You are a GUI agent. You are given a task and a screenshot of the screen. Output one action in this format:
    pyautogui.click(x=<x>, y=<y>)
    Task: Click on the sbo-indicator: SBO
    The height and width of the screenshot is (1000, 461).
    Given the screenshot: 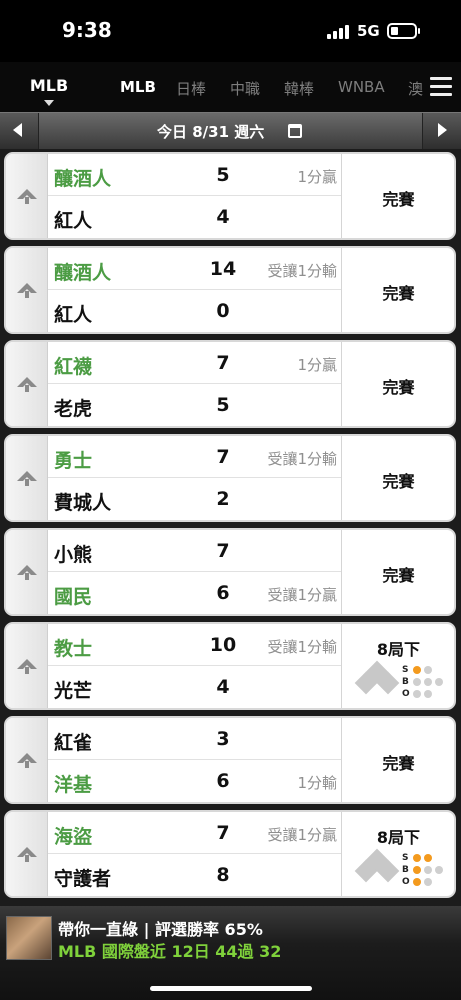 What is the action you would take?
    pyautogui.click(x=422, y=870)
    